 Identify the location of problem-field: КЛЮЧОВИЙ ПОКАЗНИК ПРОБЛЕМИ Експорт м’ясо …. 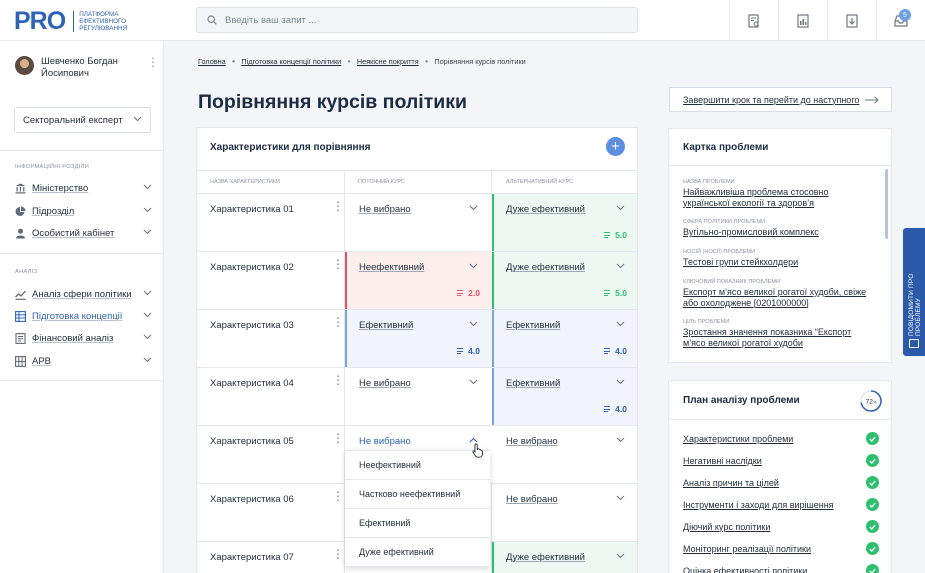
(778, 293).